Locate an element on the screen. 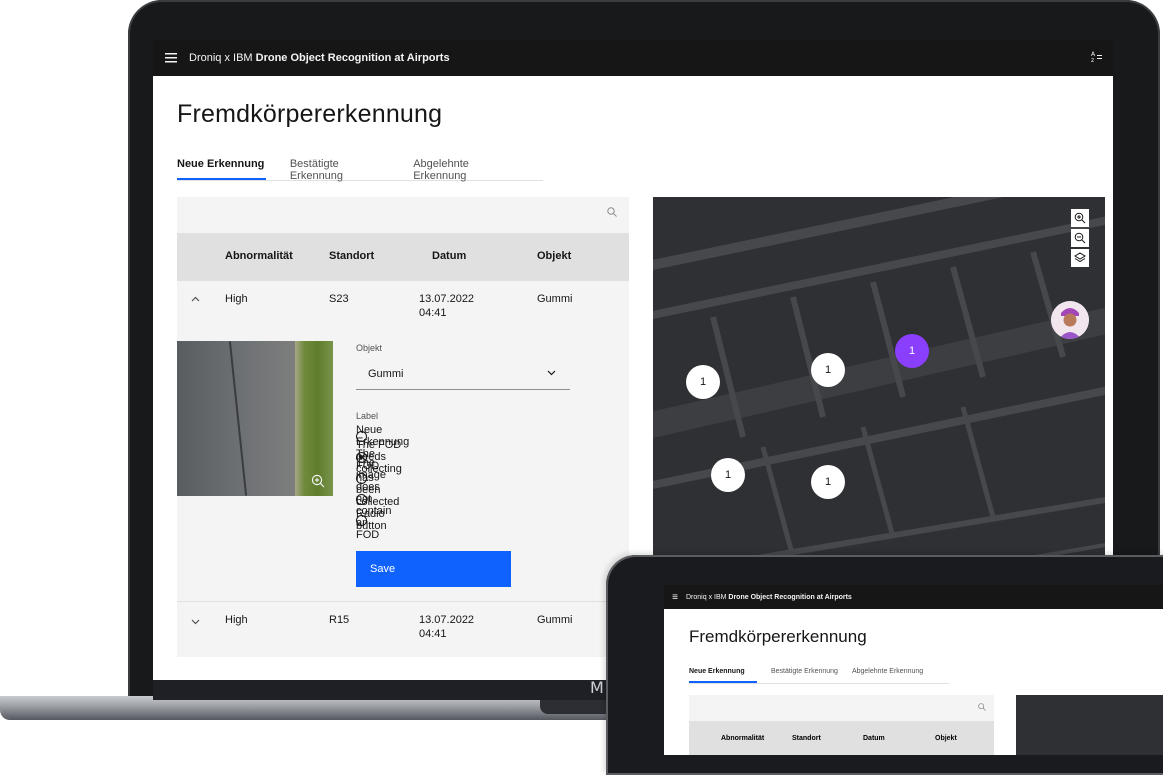  table-row: High R15 13.07.2022 04:41 Gummi is located at coordinates (403, 629).